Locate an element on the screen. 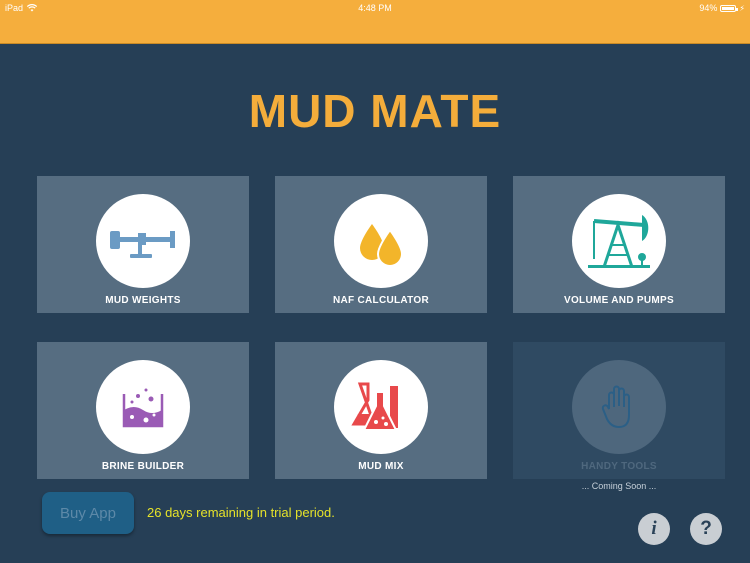 The width and height of the screenshot is (750, 563). status-time: 4:48 PM is located at coordinates (375, 8).